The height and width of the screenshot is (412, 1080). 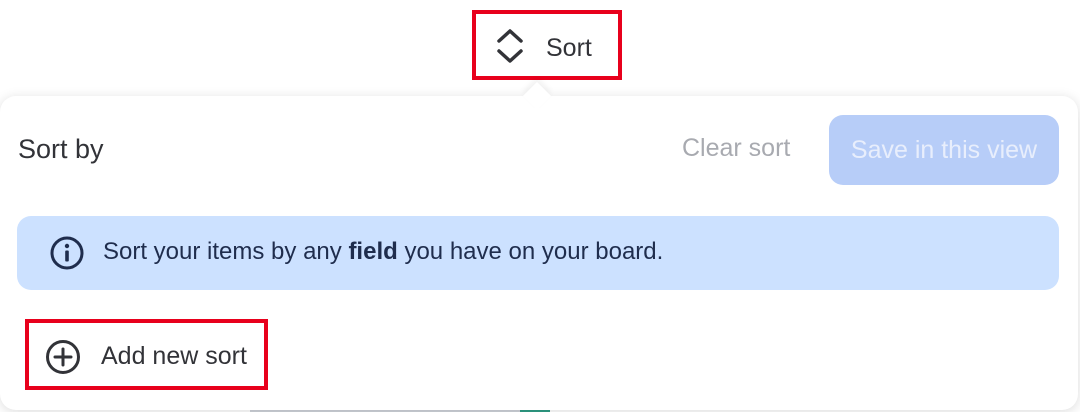 What do you see at coordinates (174, 356) in the screenshot?
I see `add-new-sort-label: Add new sort` at bounding box center [174, 356].